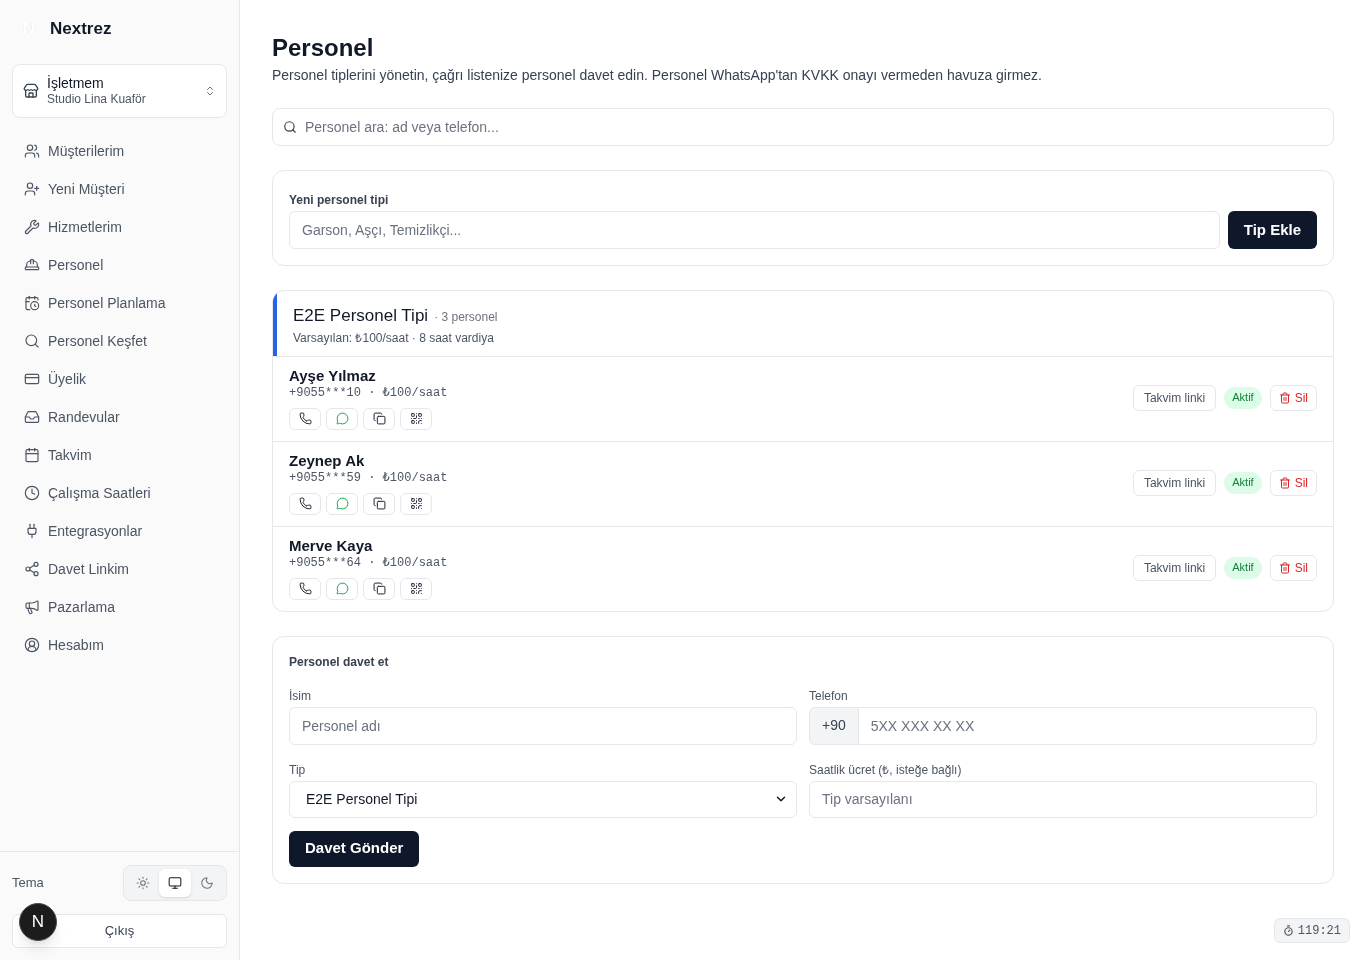 This screenshot has height=960, width=1366. I want to click on timer-text: 119:21, so click(1319, 931).